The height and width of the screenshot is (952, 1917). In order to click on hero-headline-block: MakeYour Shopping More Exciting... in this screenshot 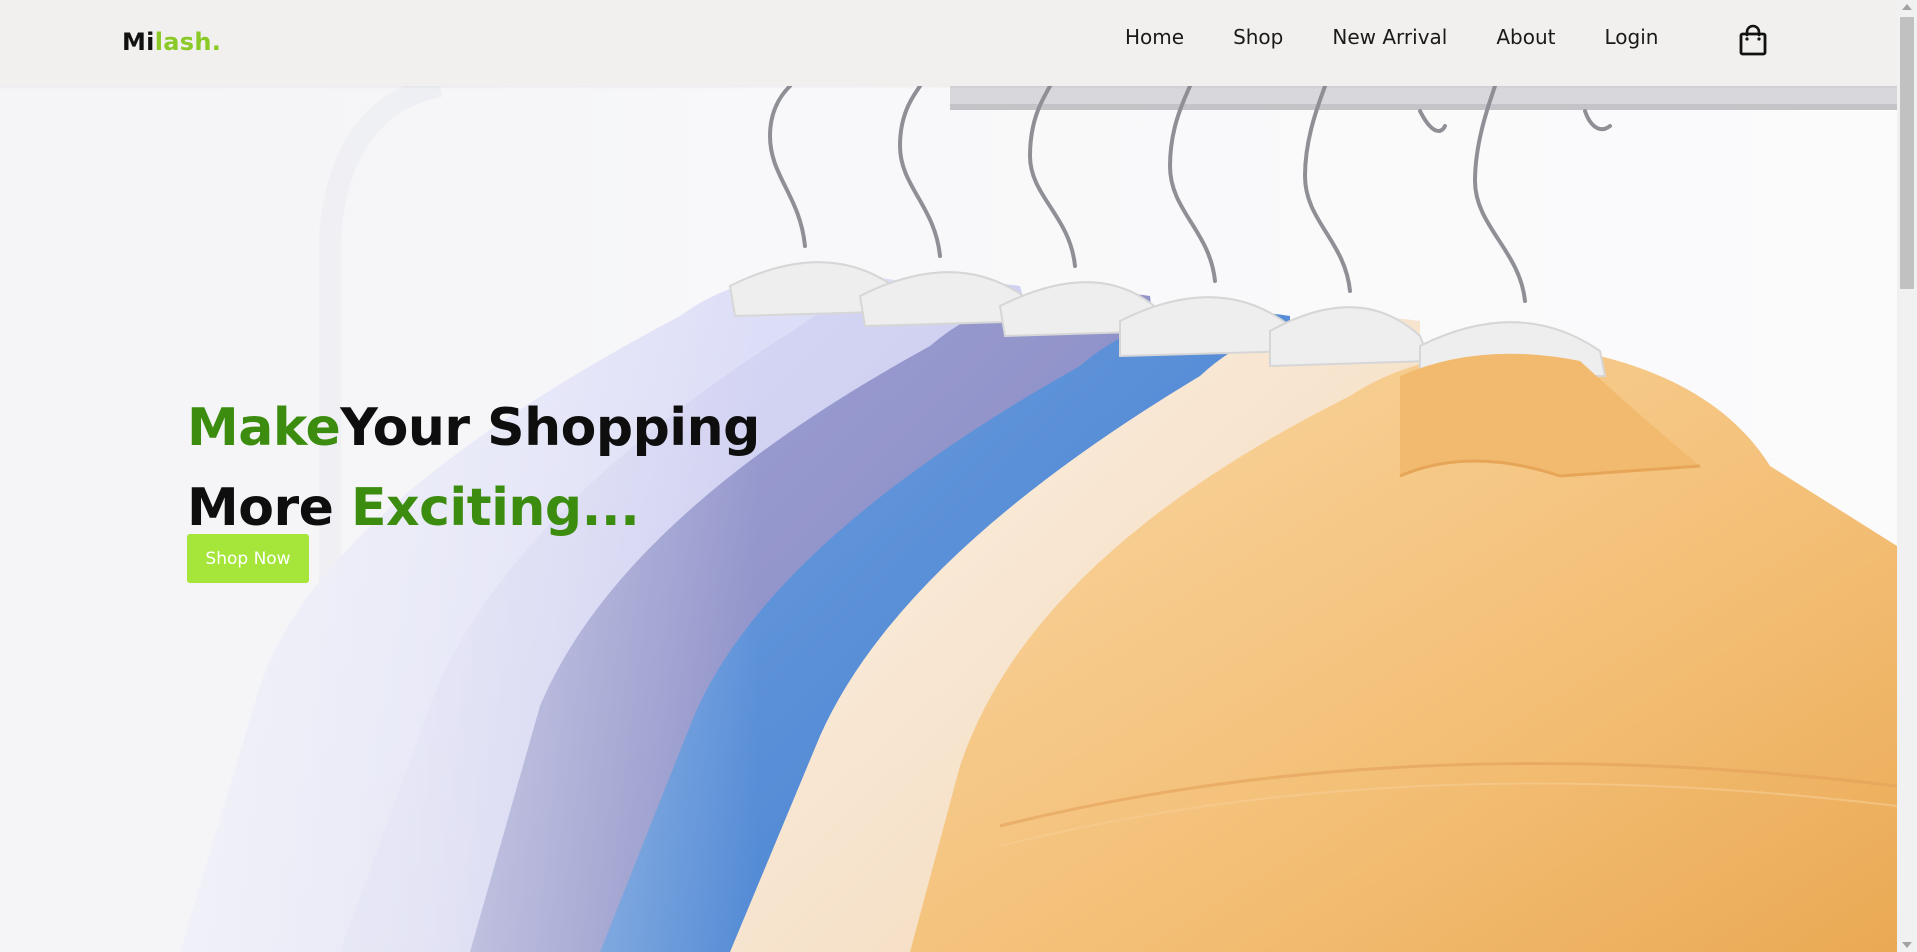, I will do `click(473, 468)`.